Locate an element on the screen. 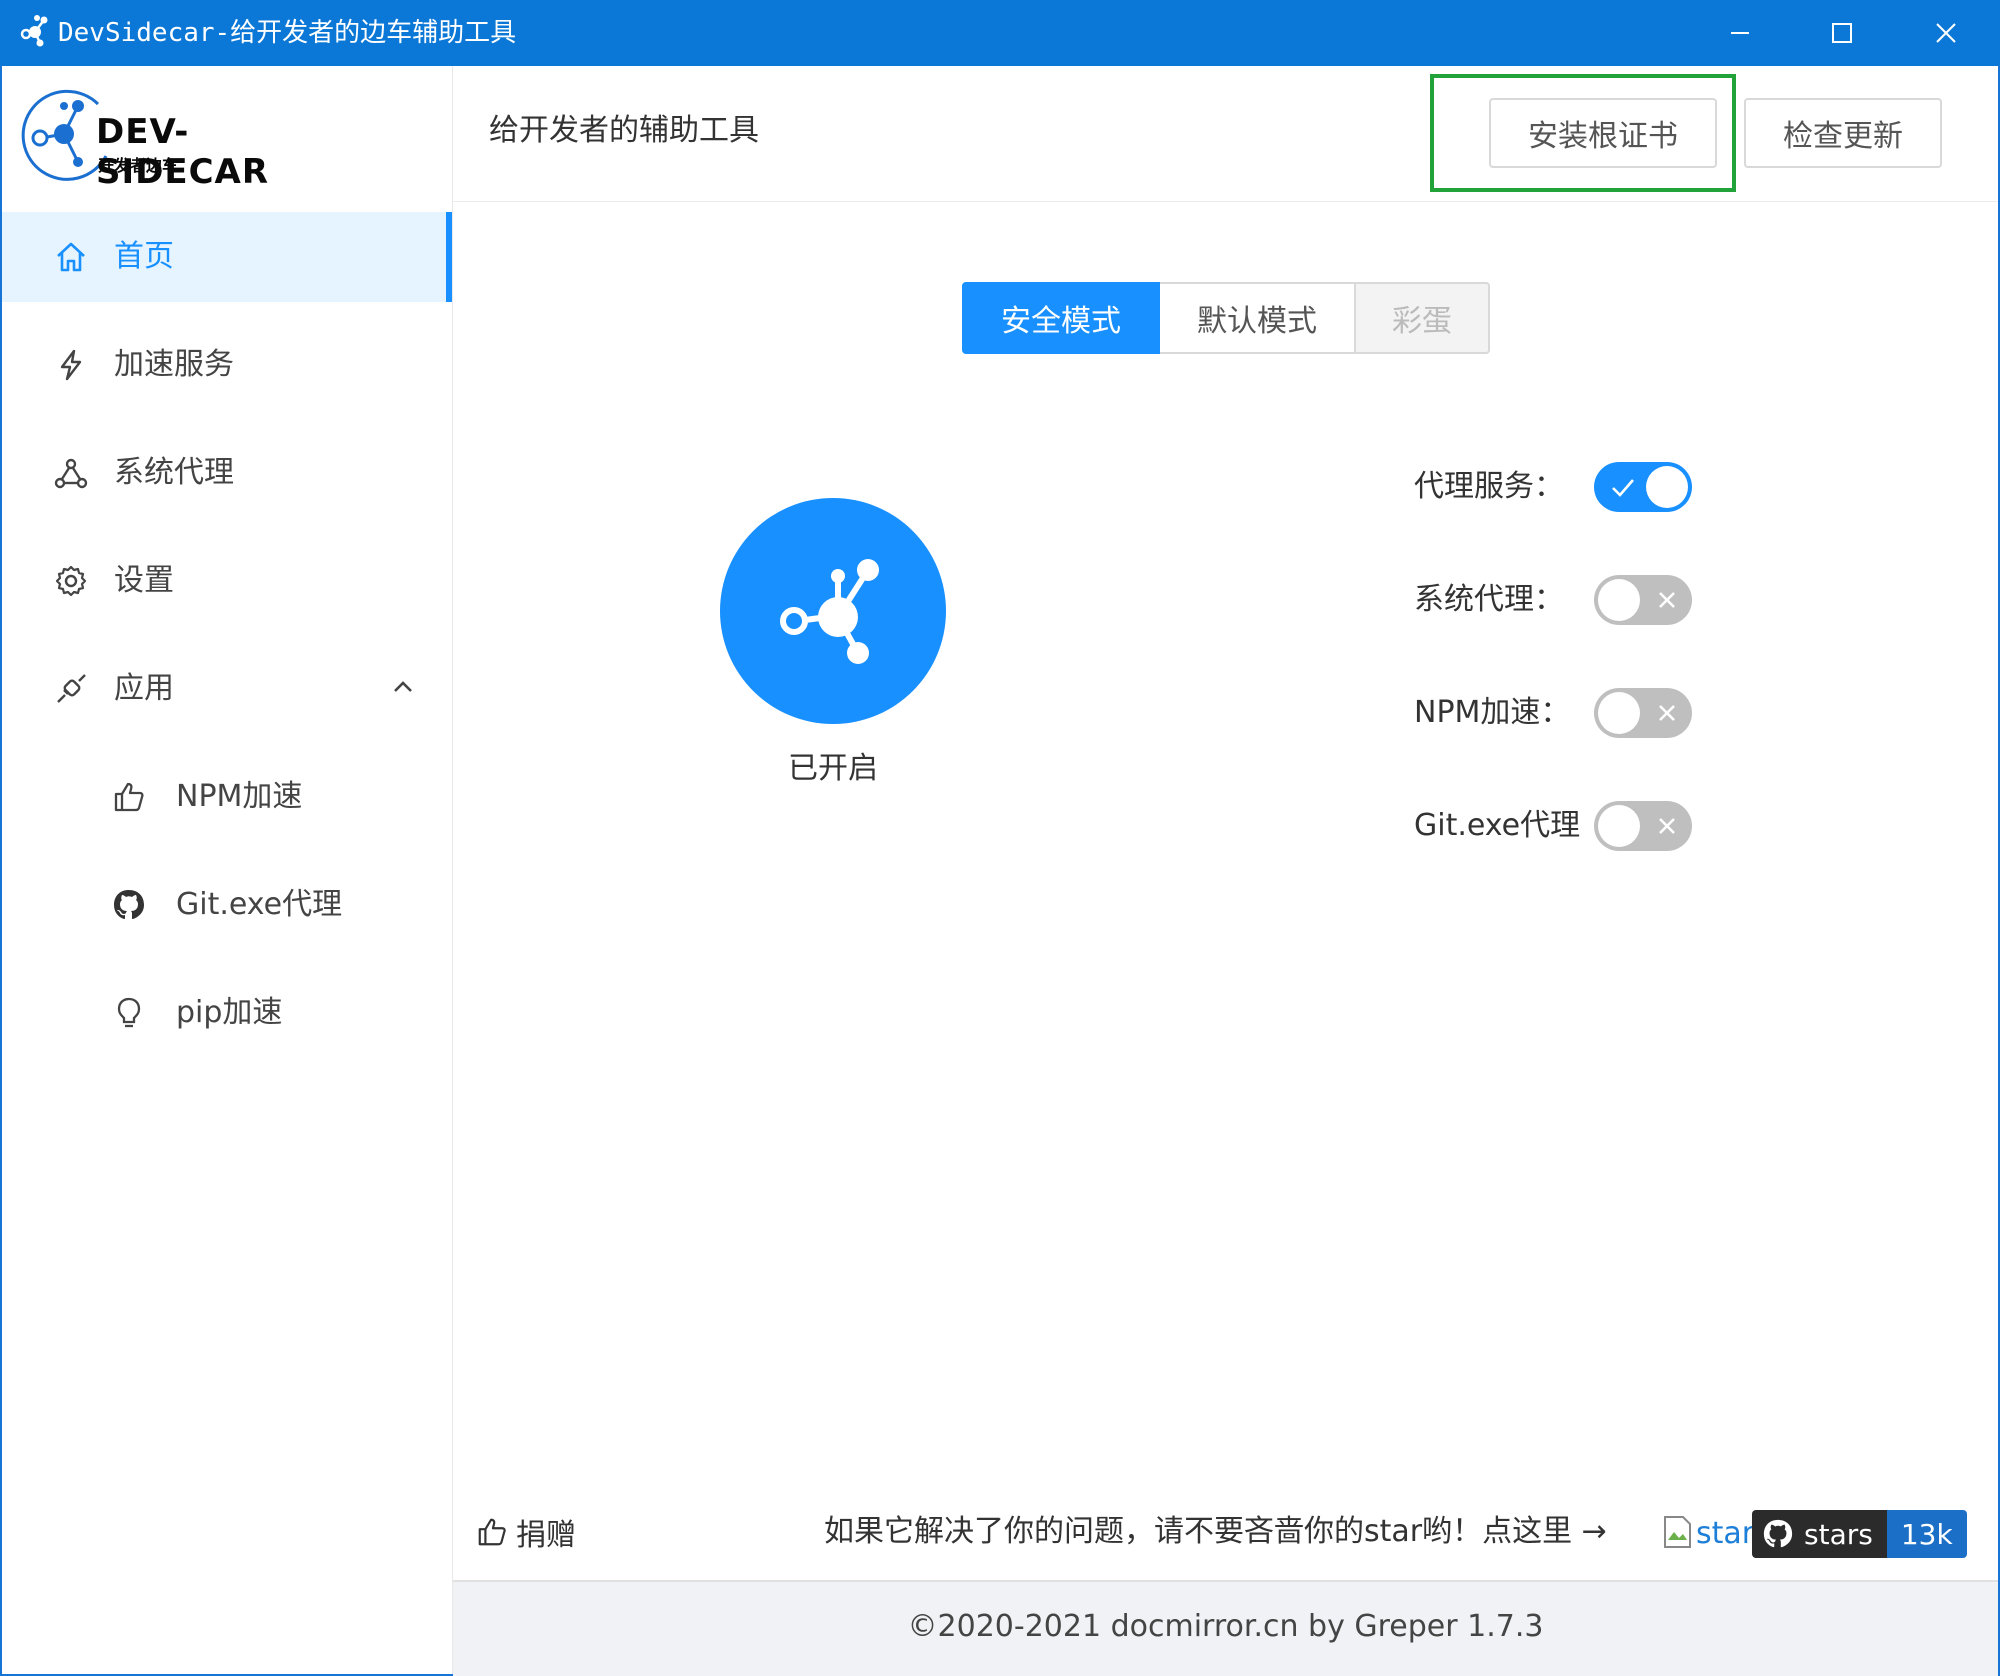 The width and height of the screenshot is (2000, 1676). check-icon is located at coordinates (1623, 488).